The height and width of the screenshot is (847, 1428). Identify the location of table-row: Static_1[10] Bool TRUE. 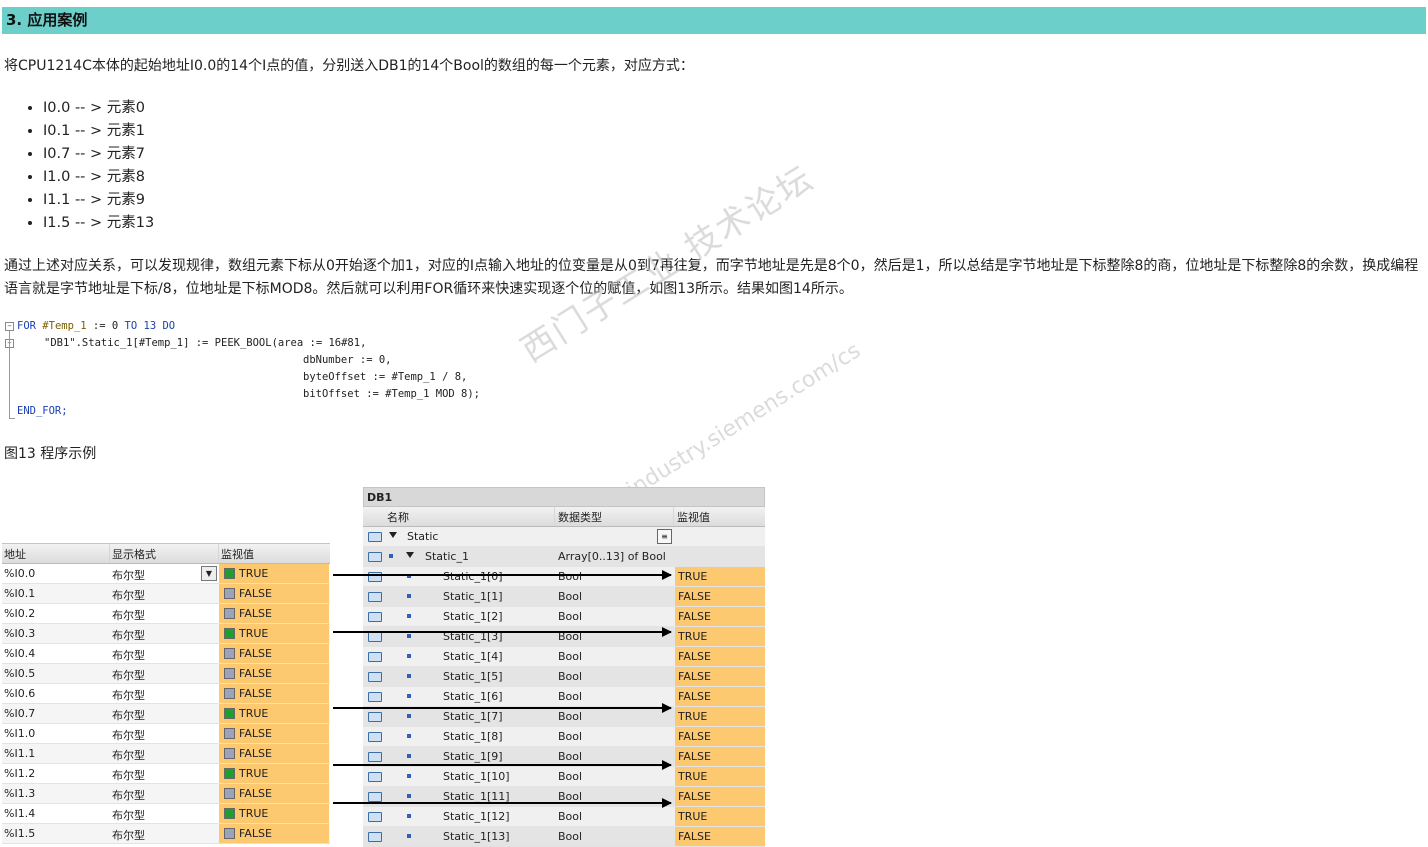
(564, 777).